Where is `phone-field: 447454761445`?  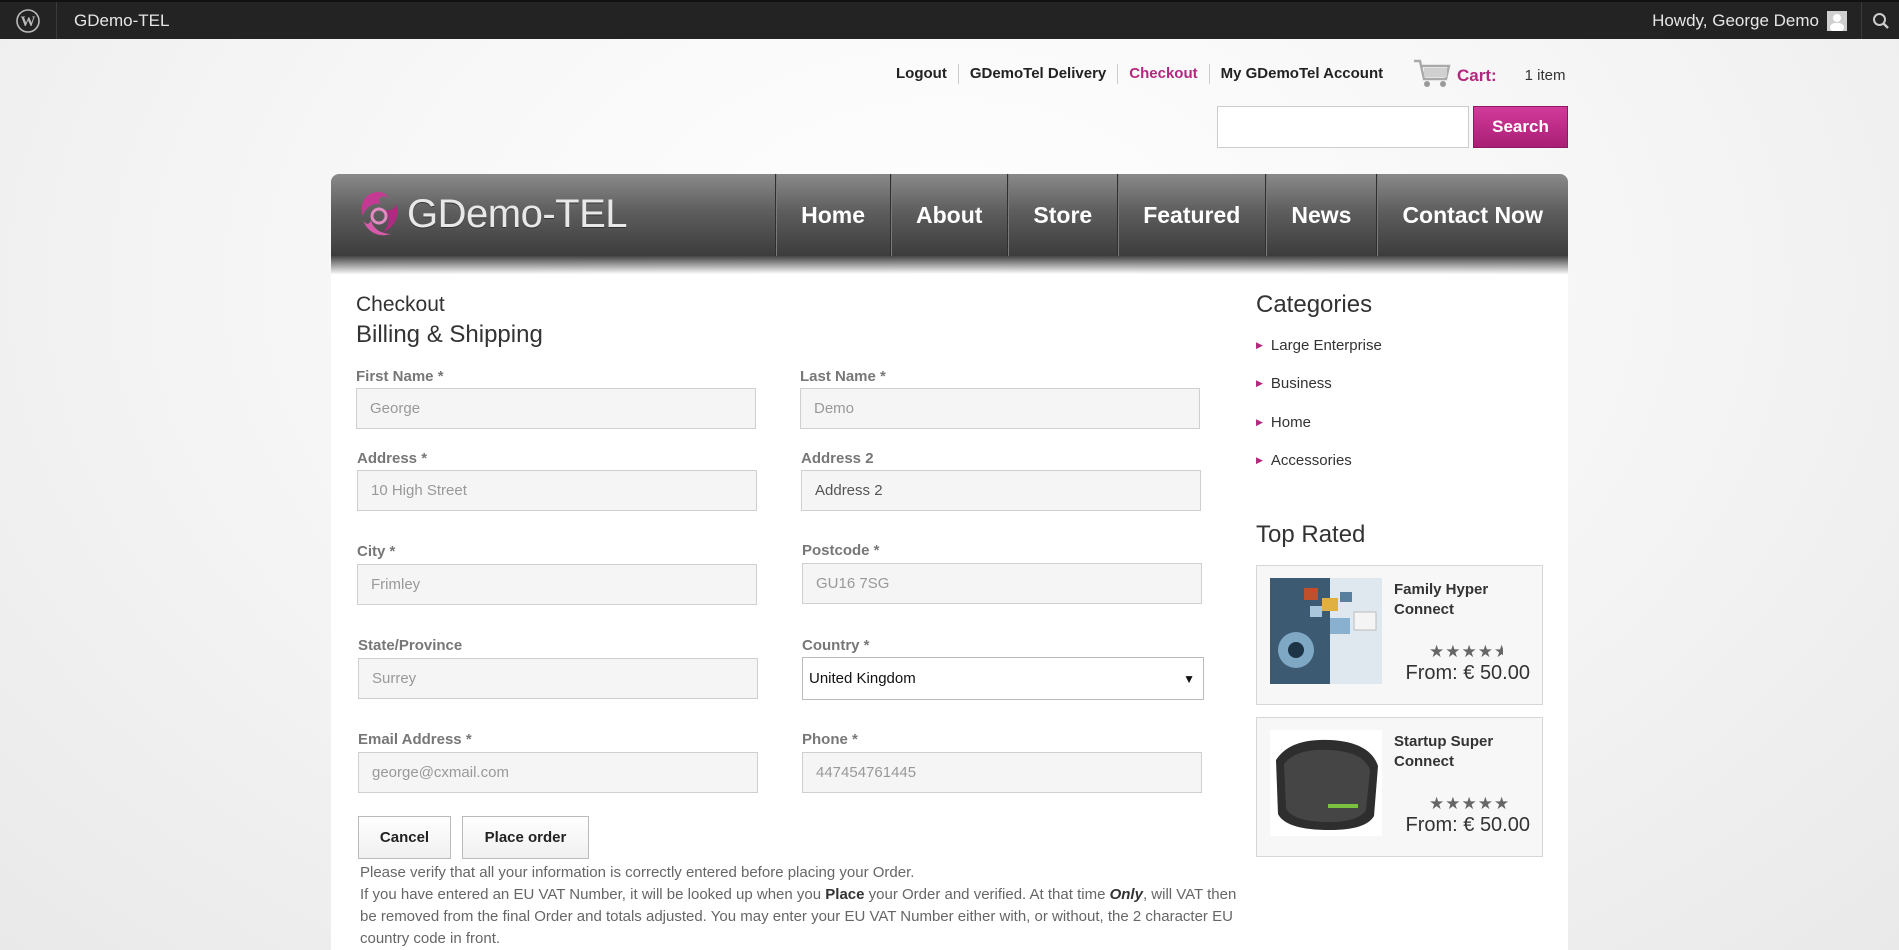
phone-field: 447454761445 is located at coordinates (1002, 772).